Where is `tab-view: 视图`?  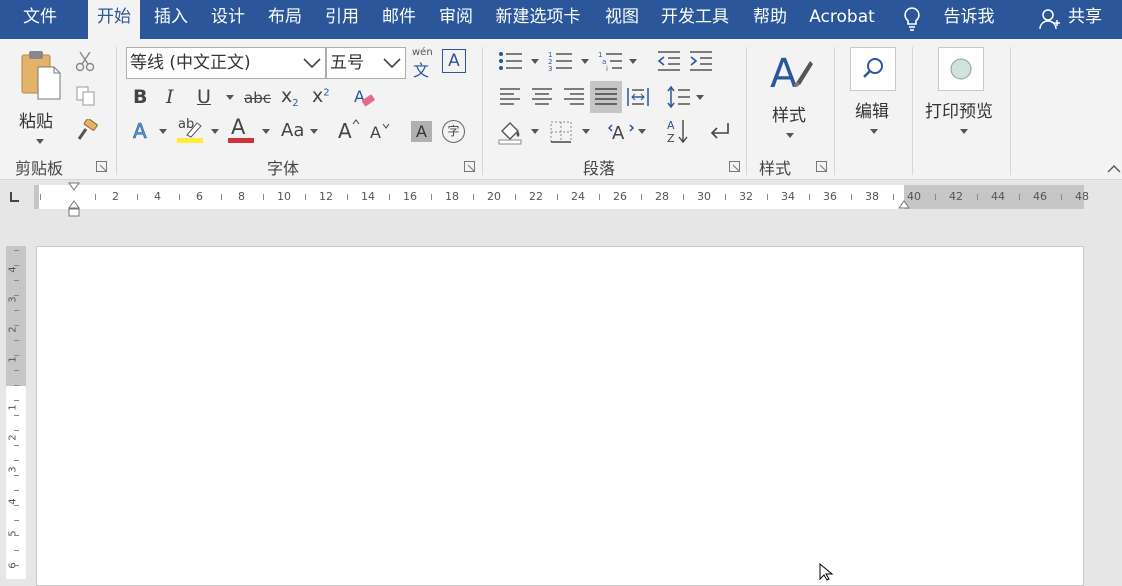 tab-view: 视图 is located at coordinates (622, 18).